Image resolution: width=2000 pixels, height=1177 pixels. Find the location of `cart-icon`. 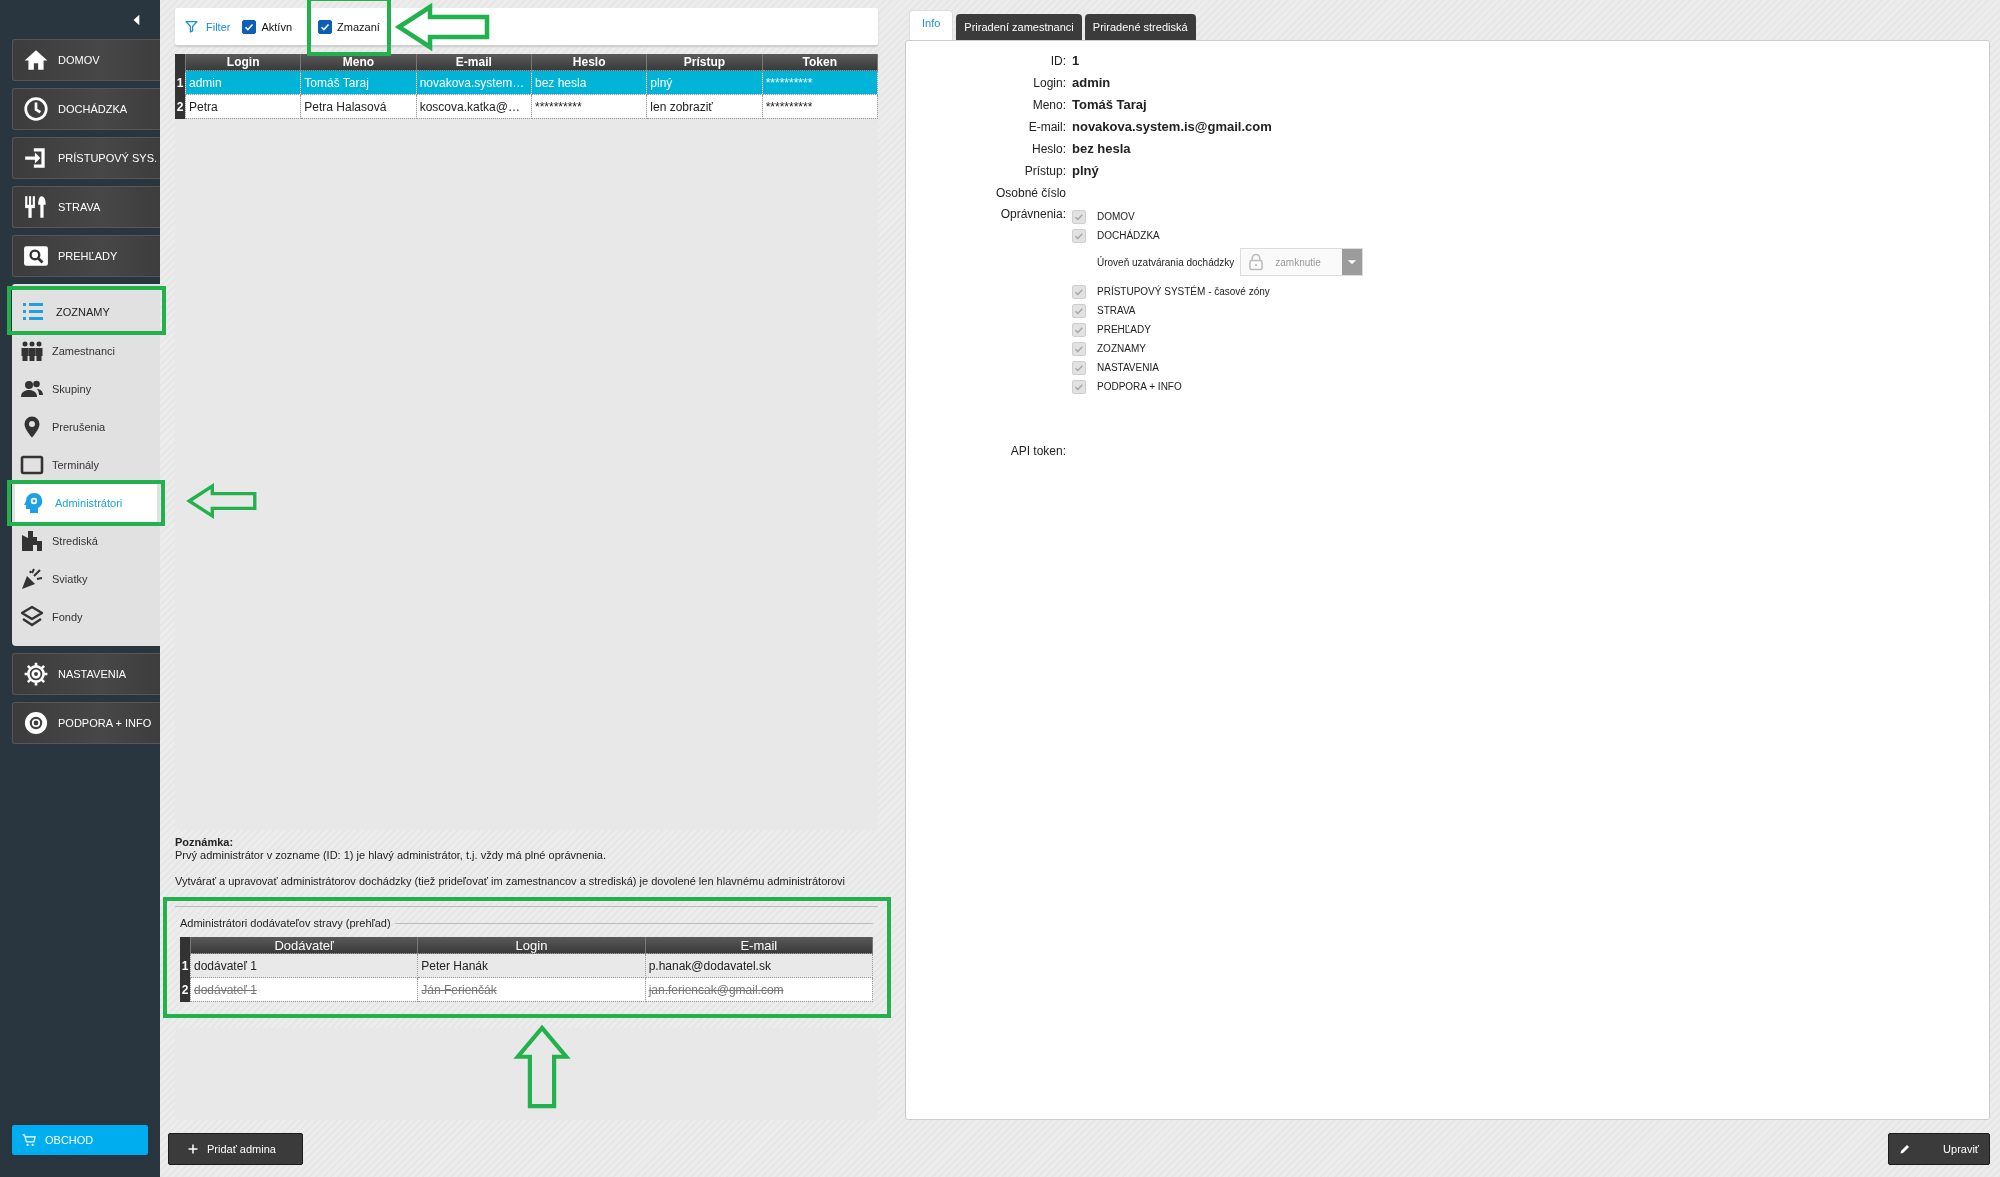

cart-icon is located at coordinates (29, 1140).